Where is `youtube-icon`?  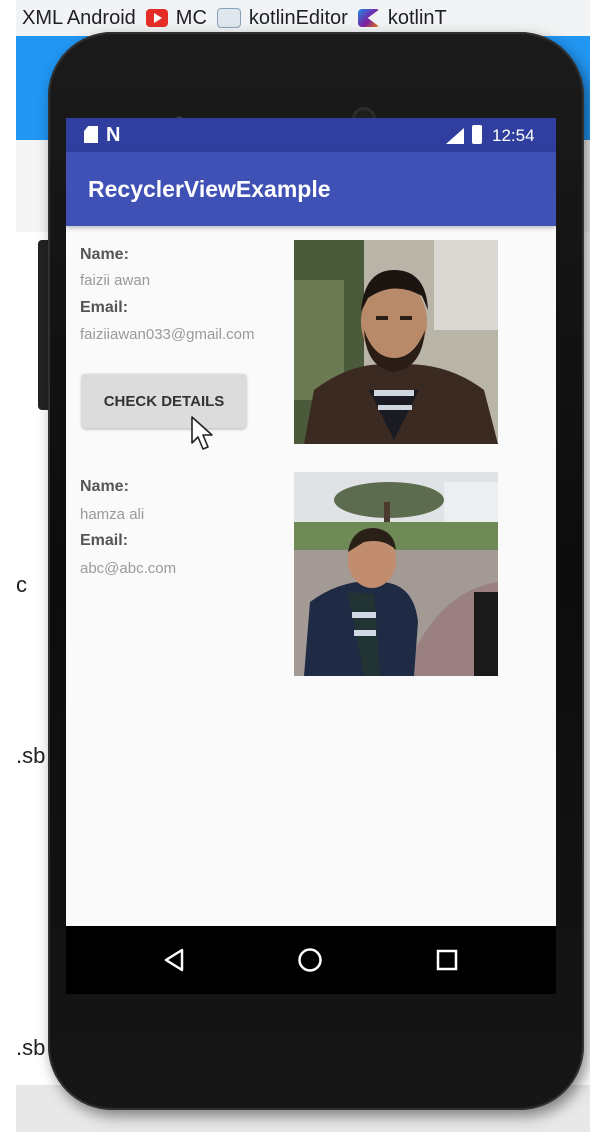 youtube-icon is located at coordinates (156, 18).